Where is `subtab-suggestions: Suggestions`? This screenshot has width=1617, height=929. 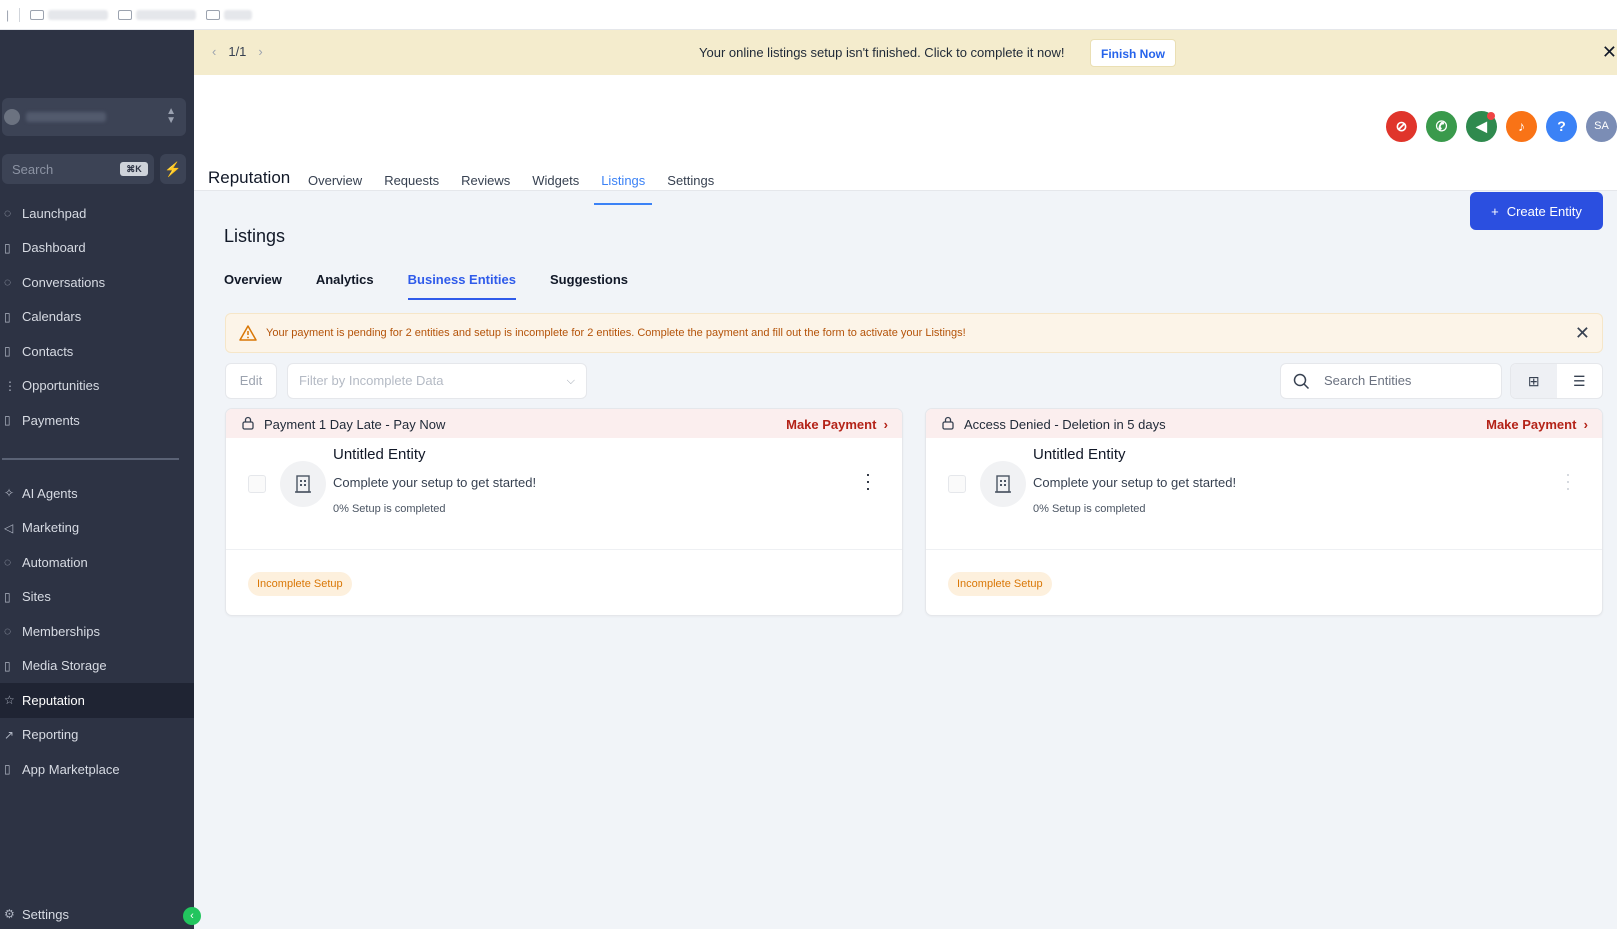
subtab-suggestions: Suggestions is located at coordinates (589, 286).